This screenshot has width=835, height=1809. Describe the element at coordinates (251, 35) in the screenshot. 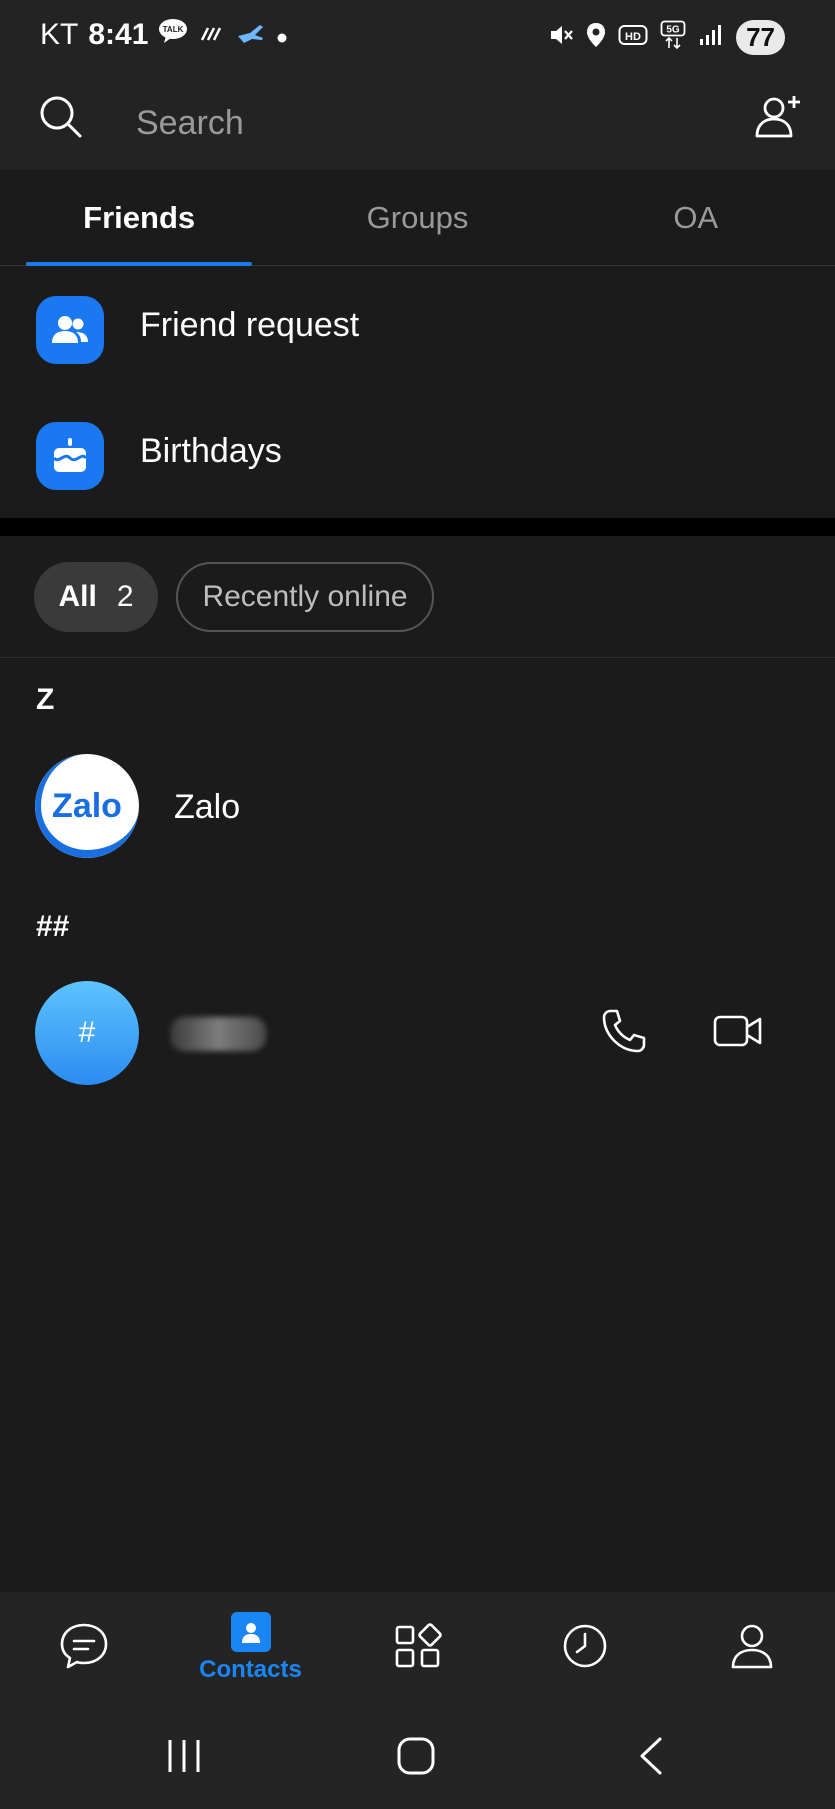

I see `plane-notification-icon` at that location.